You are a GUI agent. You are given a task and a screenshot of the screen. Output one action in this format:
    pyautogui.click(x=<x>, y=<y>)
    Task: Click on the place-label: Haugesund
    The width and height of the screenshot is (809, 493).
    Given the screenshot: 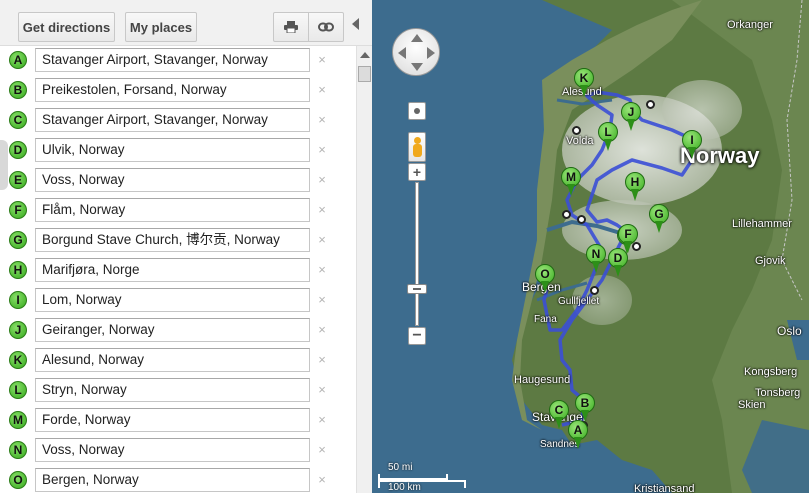 What is the action you would take?
    pyautogui.click(x=542, y=380)
    